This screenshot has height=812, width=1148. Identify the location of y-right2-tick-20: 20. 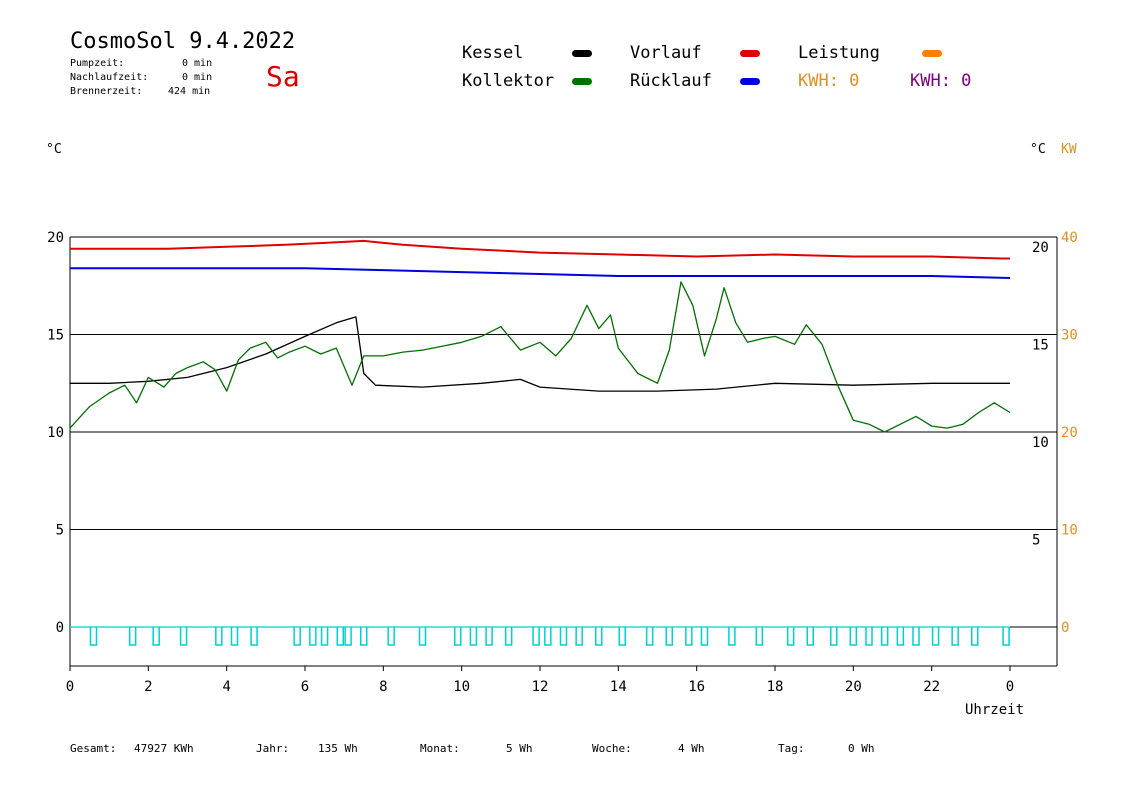
(1069, 433).